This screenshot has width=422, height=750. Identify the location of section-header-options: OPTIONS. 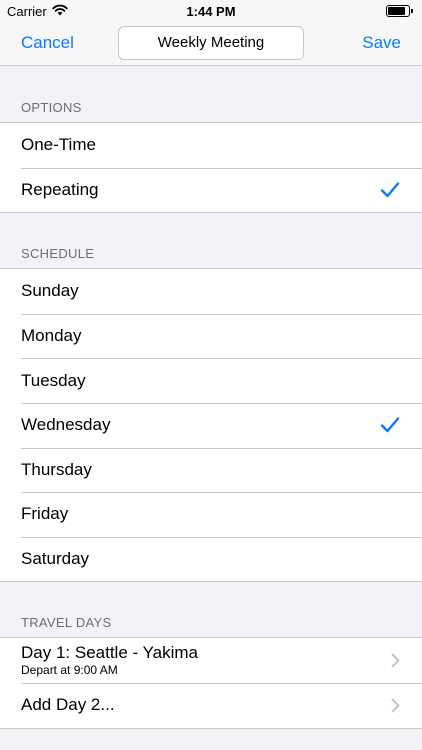
(51, 107).